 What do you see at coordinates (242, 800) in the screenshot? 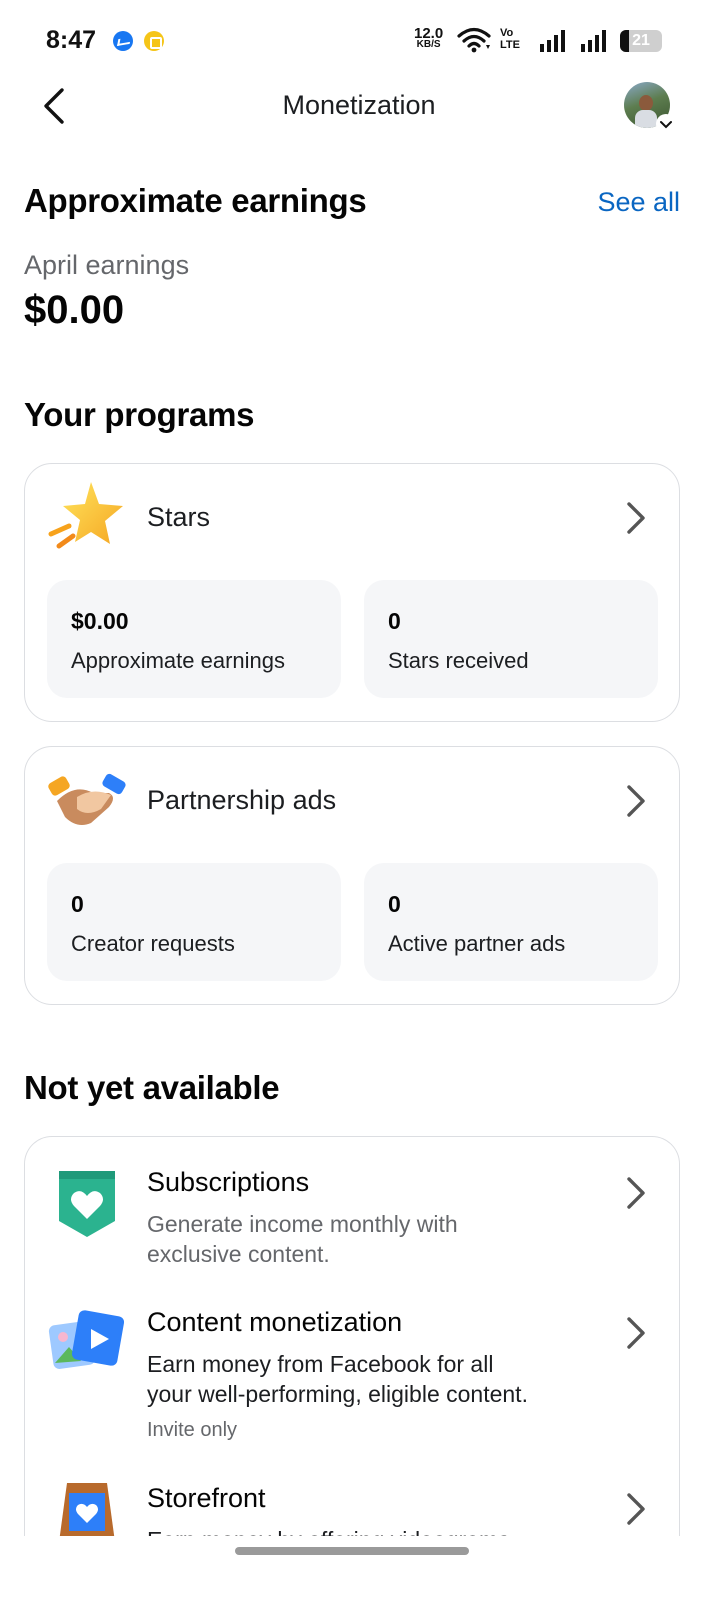
I see `program-title-partnership-ads: Partnership ads` at bounding box center [242, 800].